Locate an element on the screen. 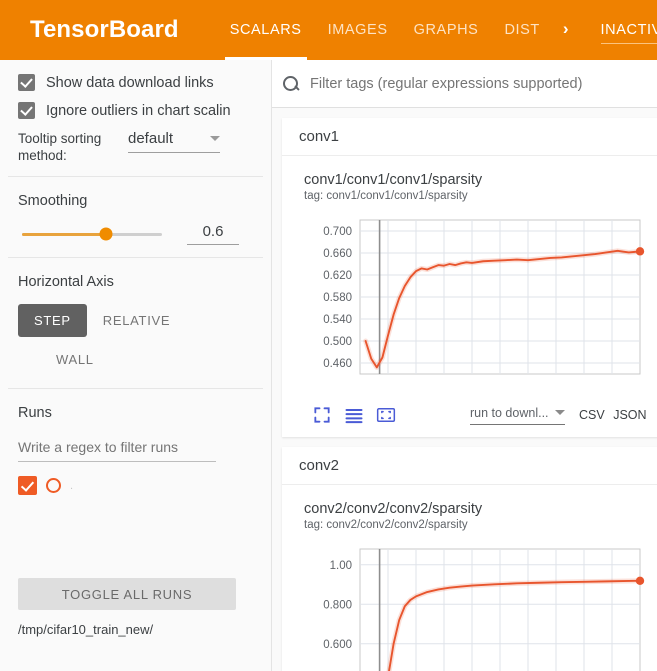 The image size is (657, 671). chart-toolbar-conv1: run to downl... CSV JSON is located at coordinates (480, 417).